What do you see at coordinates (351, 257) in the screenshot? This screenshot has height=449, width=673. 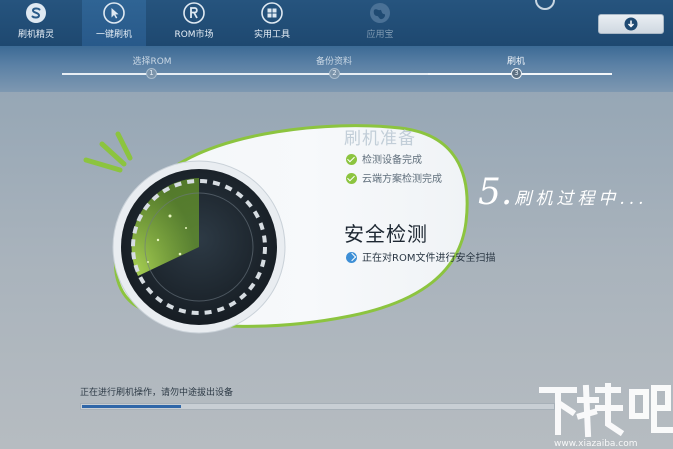 I see `arrow-circle-icon` at bounding box center [351, 257].